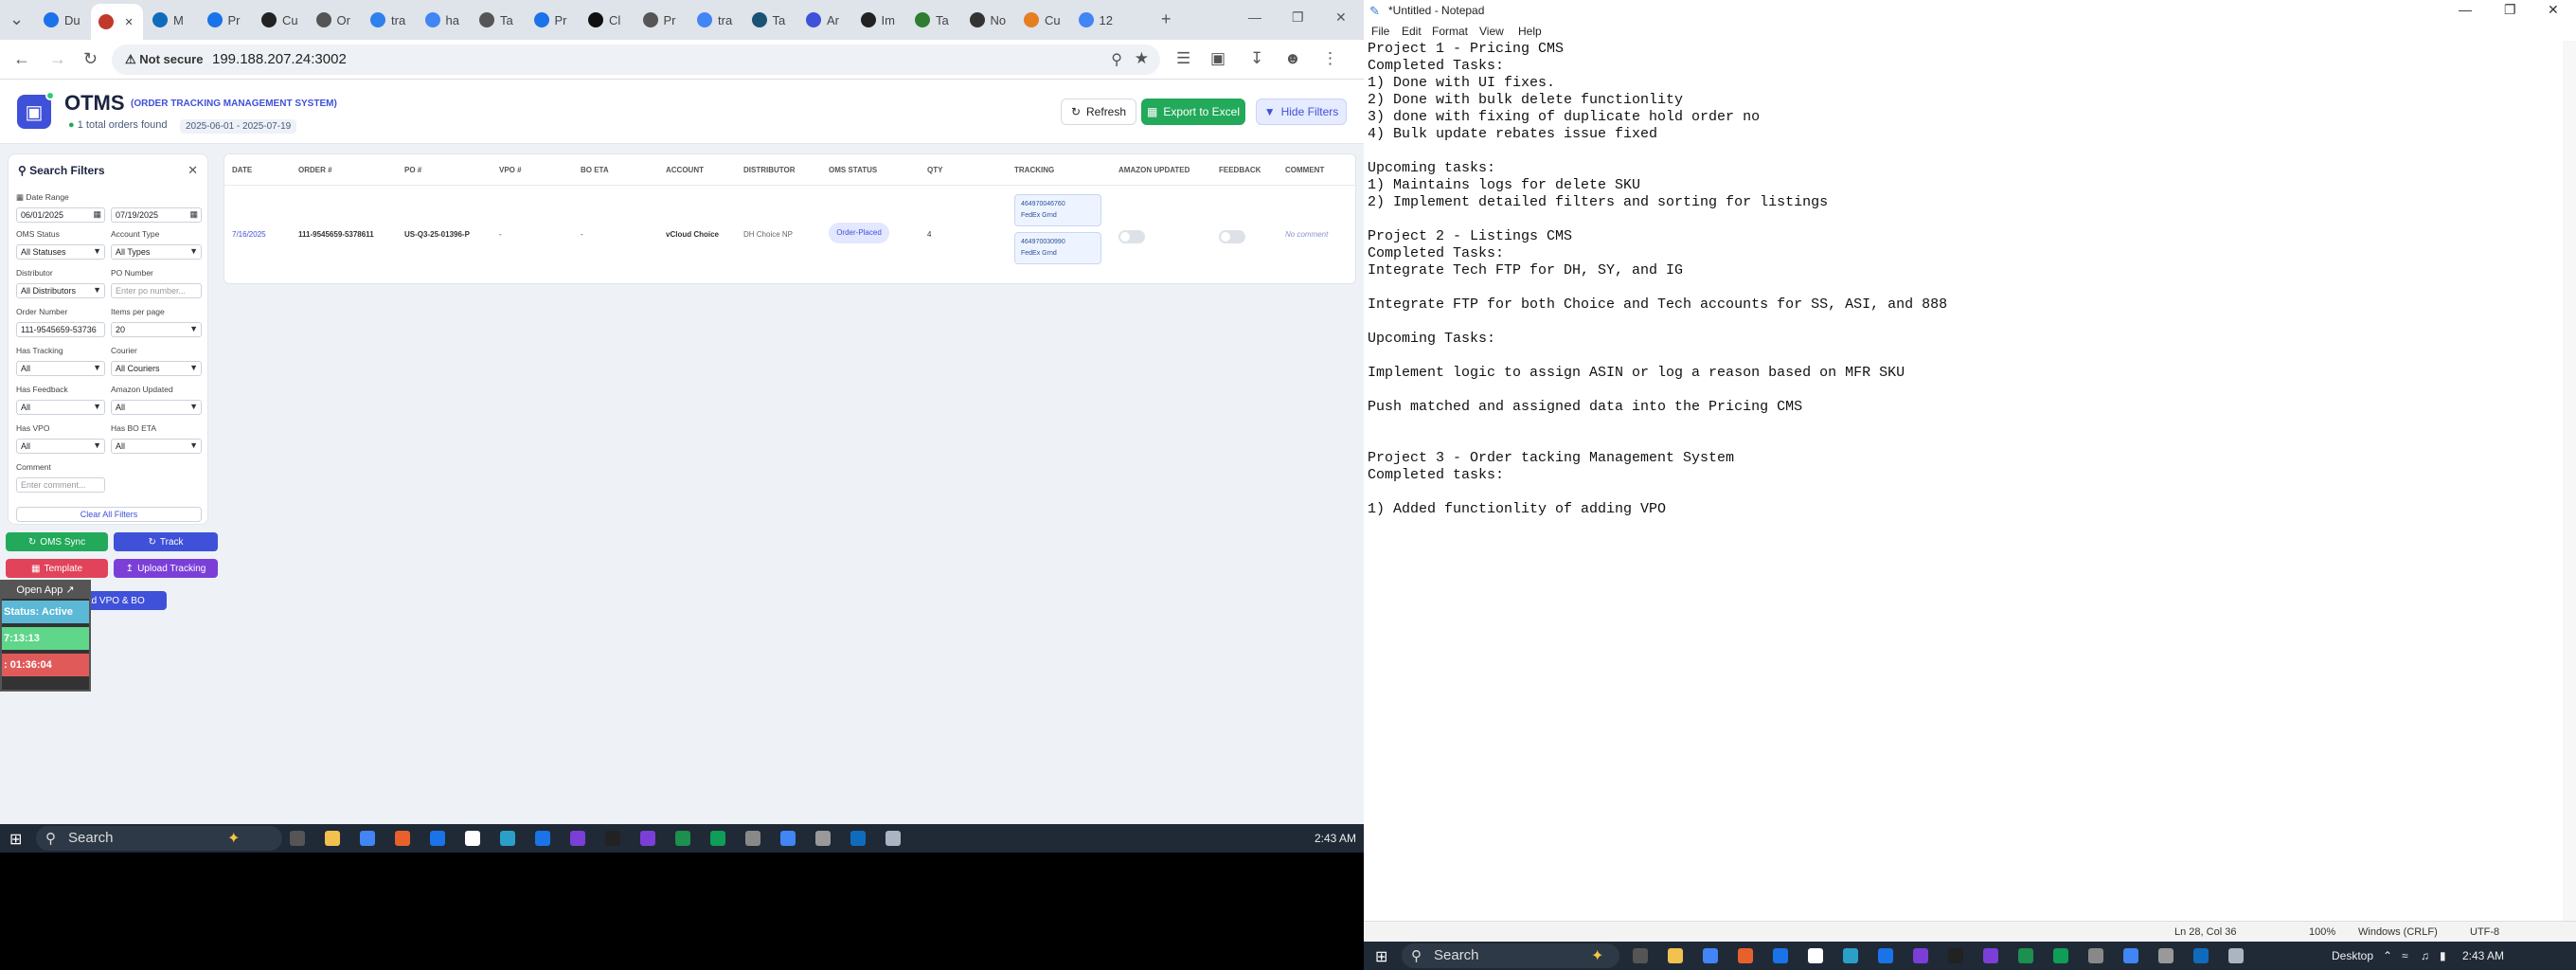  I want to click on column-header: DISTRIBUTOR, so click(769, 170).